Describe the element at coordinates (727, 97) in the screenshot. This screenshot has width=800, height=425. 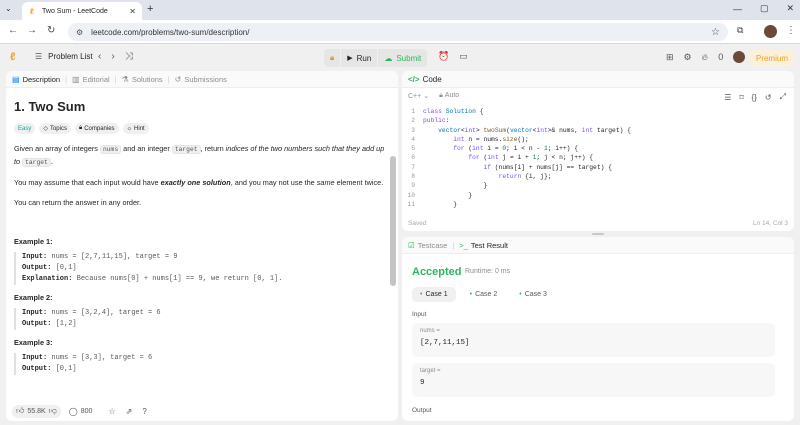
I see `format-icon: ☰` at that location.